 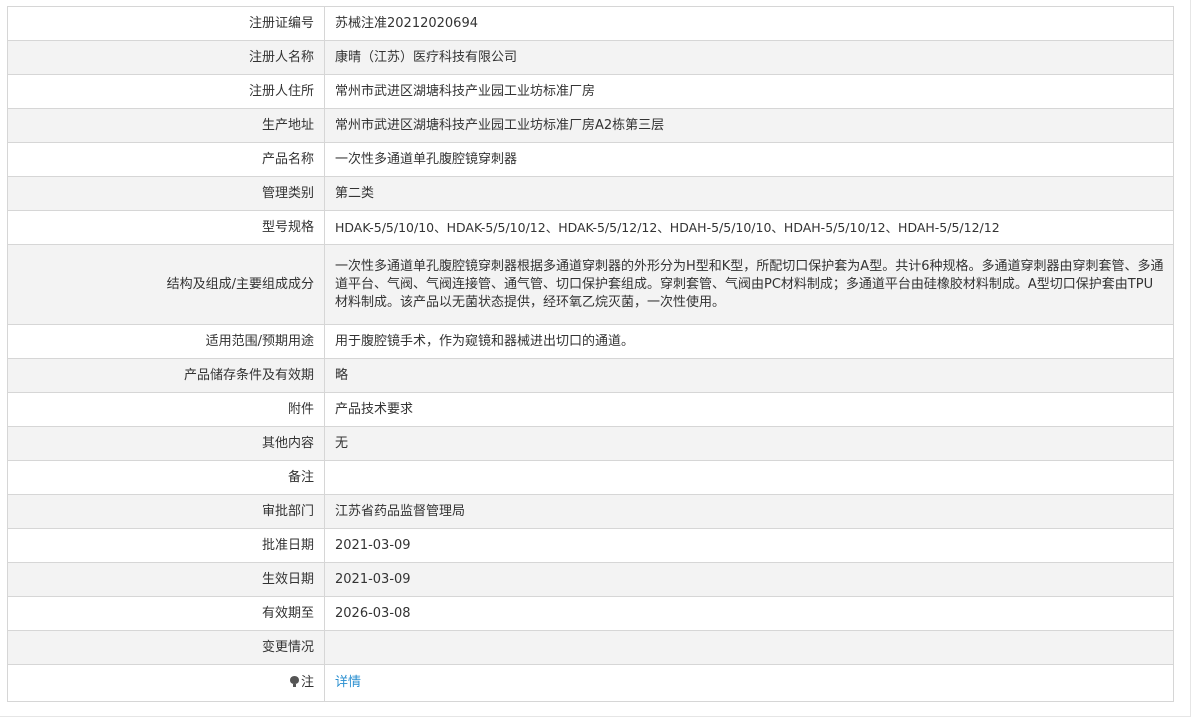 I want to click on row-management-category: 管理类别 第二类, so click(x=590, y=193).